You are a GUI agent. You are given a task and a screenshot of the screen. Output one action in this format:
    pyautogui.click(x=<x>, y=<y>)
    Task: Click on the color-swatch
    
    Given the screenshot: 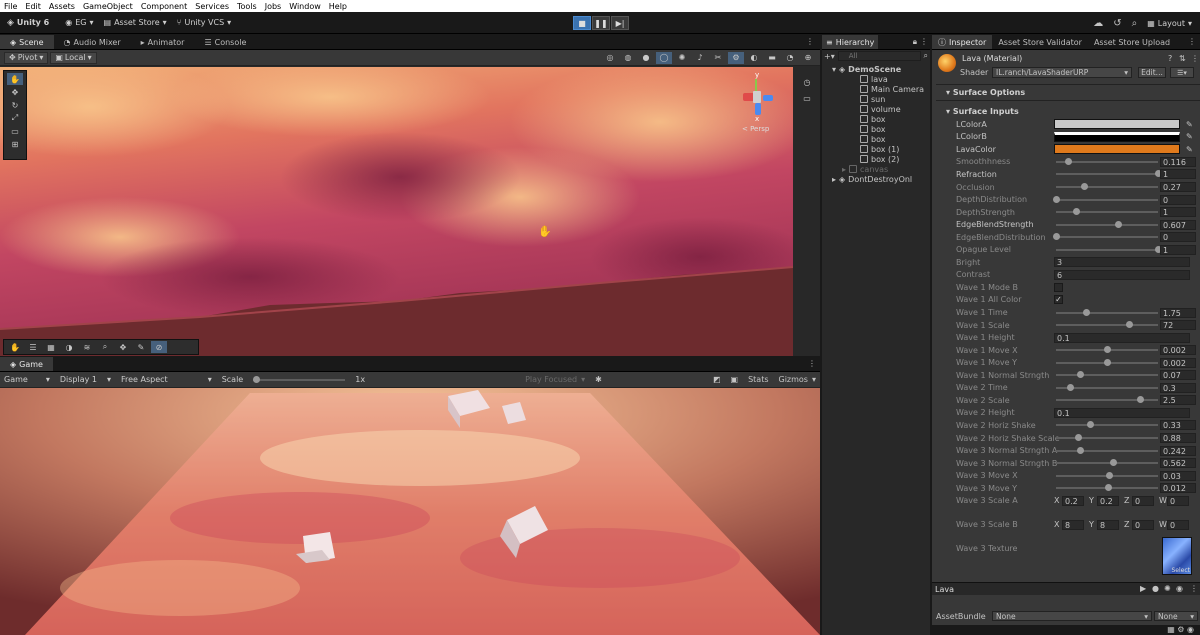 What is the action you would take?
    pyautogui.click(x=1117, y=149)
    